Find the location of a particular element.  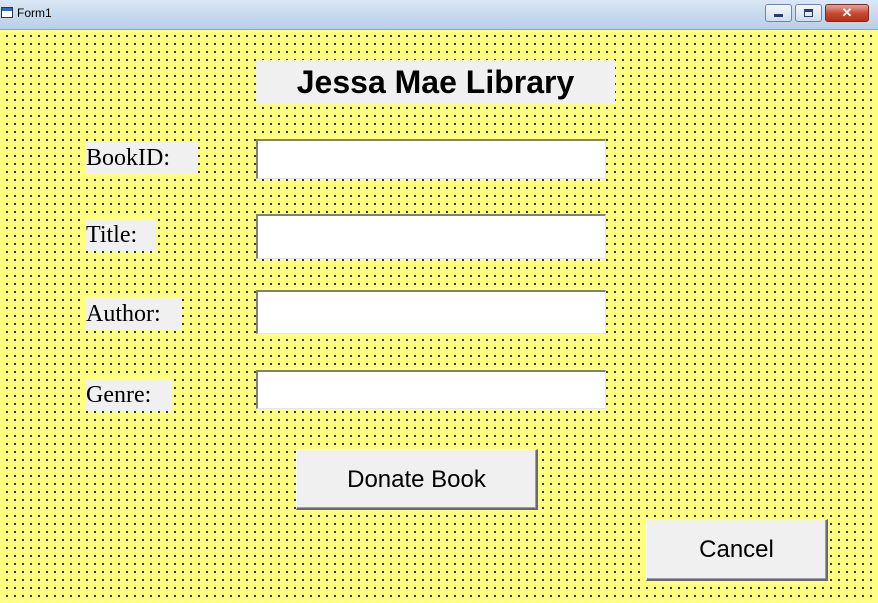

page-title: Jessa Mae Library is located at coordinates (435, 82).